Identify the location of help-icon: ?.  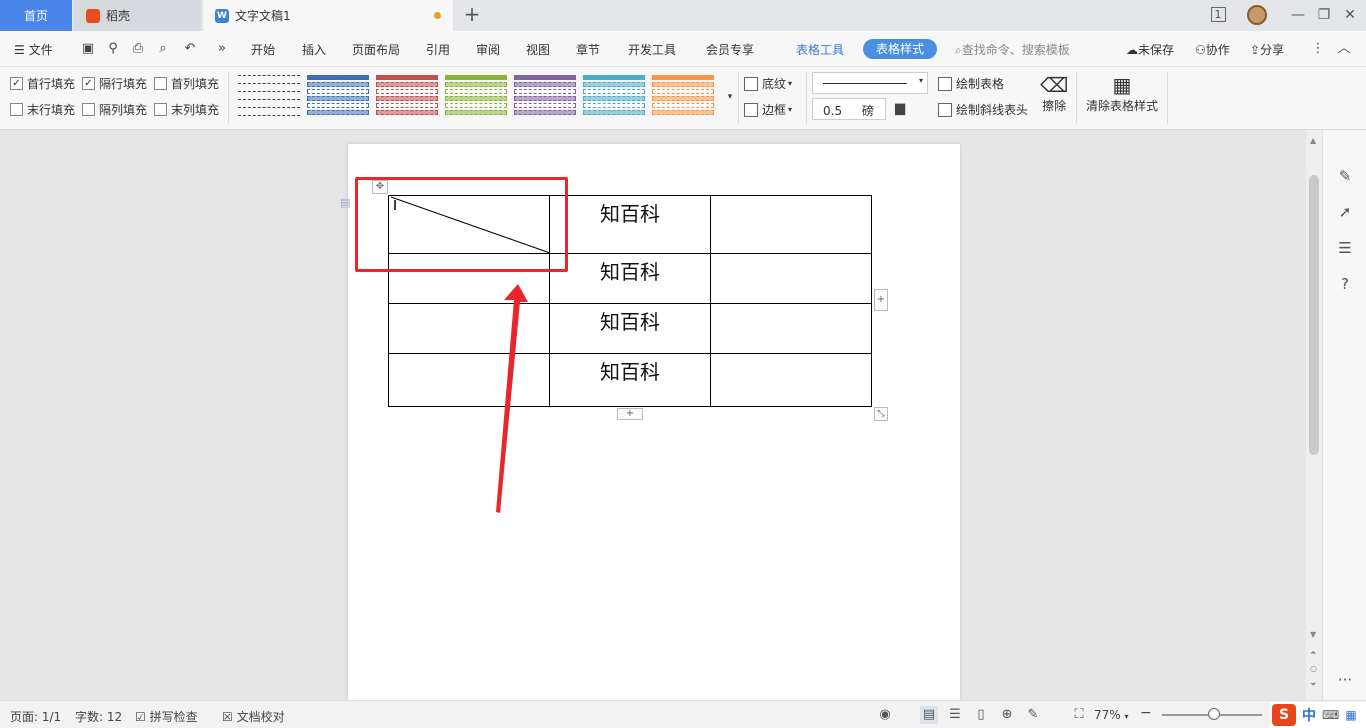
(1345, 284).